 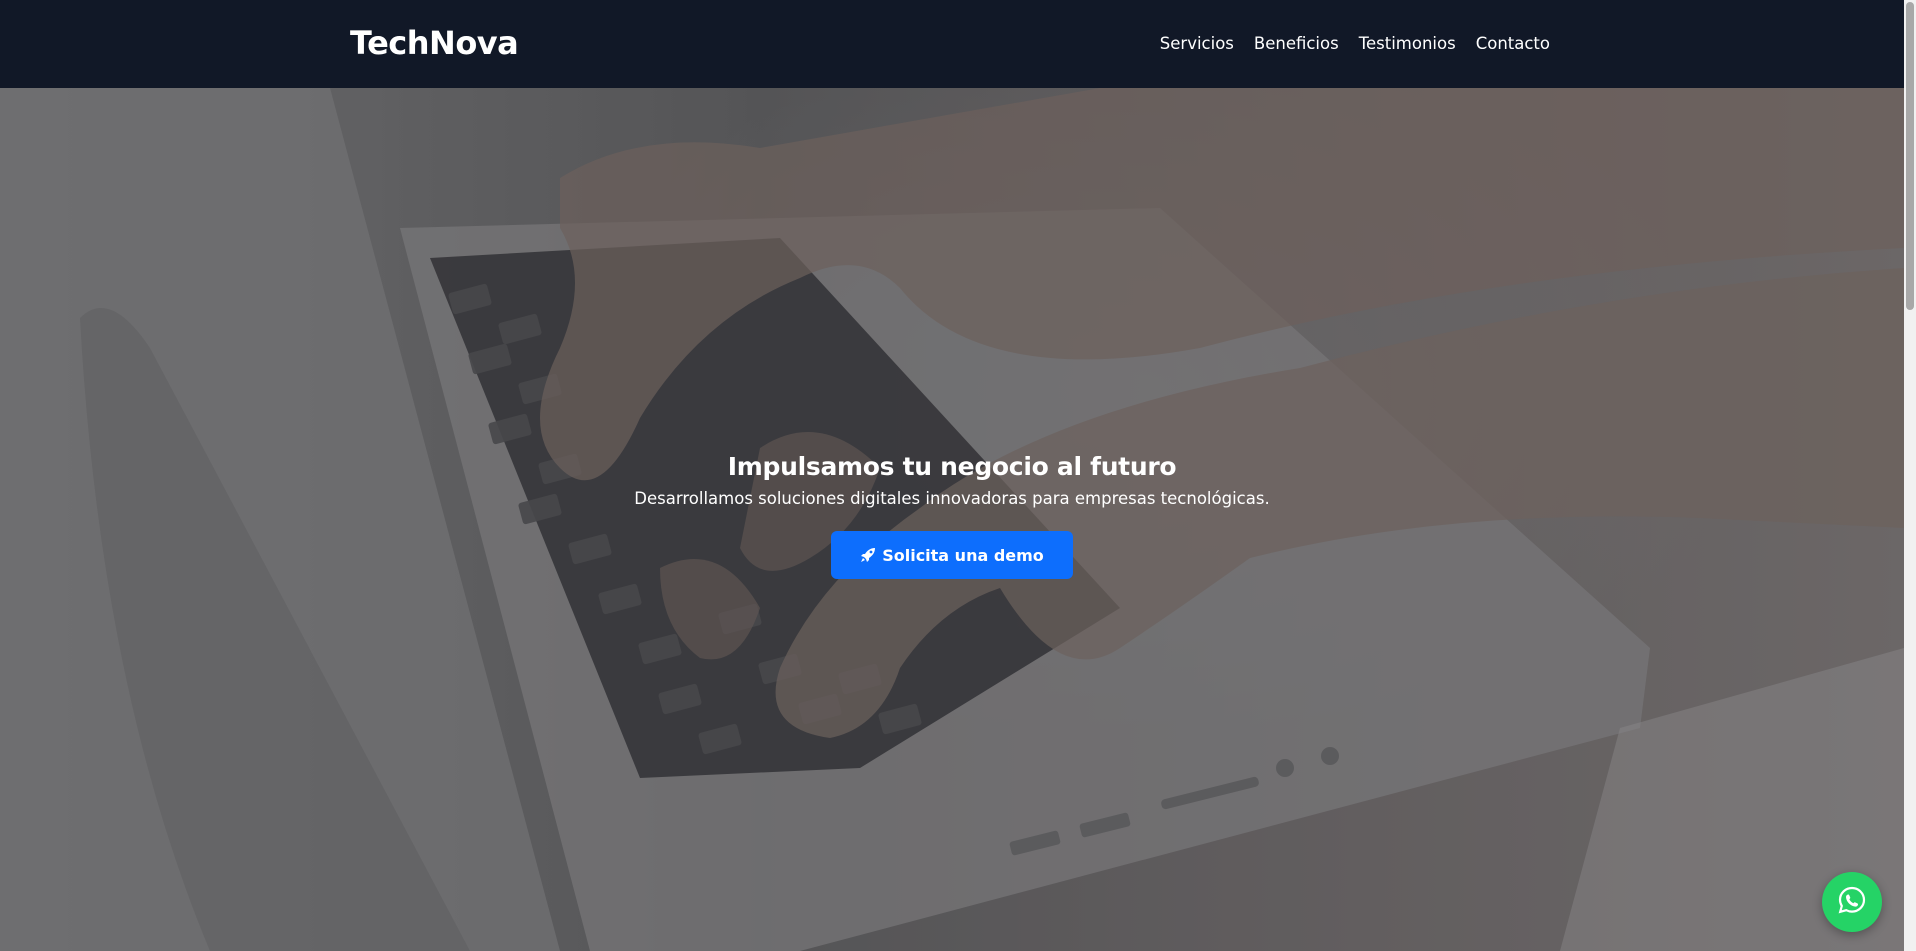 I want to click on whatsapp-chat-button, so click(x=1852, y=902).